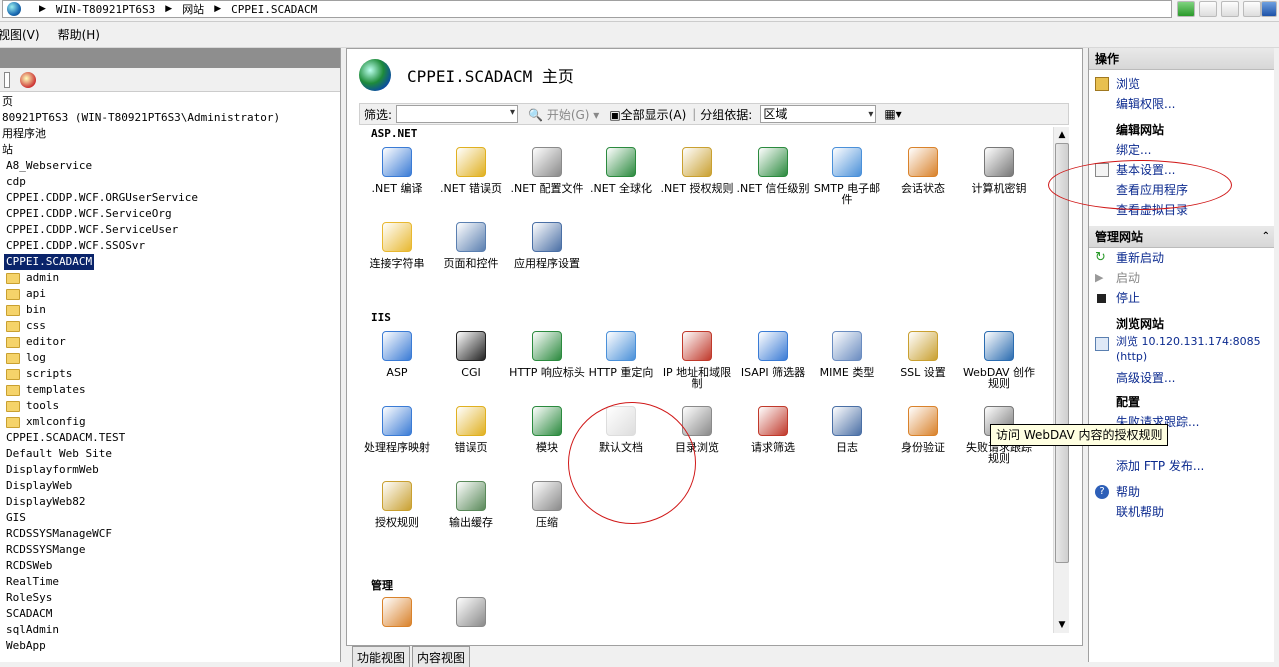 Image resolution: width=1279 pixels, height=667 pixels. Describe the element at coordinates (1181, 258) in the screenshot. I see `restart-link: ↻ 重新启动` at that location.